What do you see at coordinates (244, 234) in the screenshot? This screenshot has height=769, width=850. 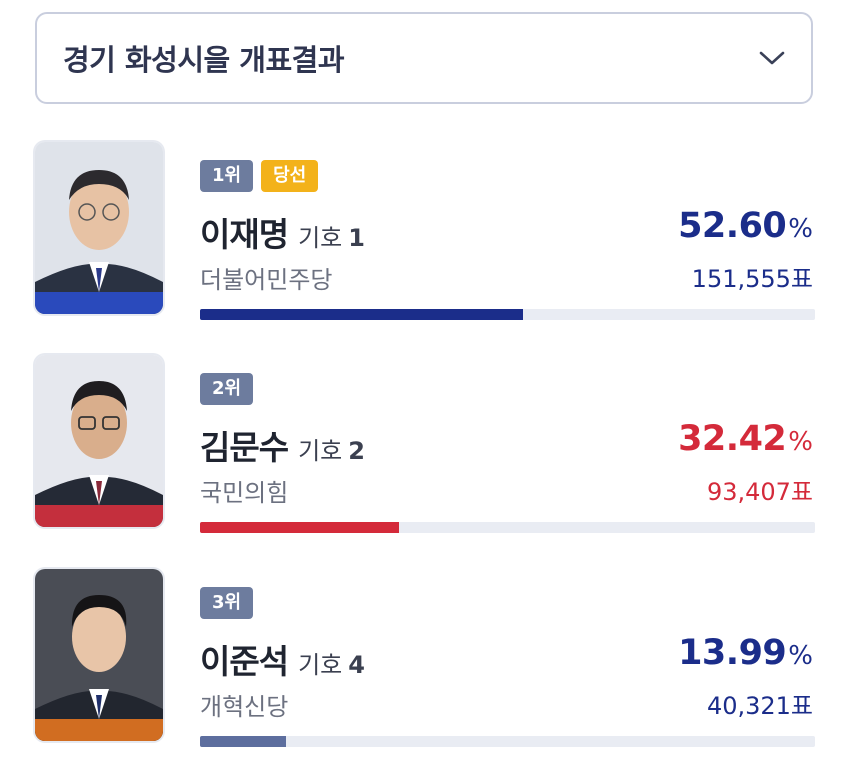 I see `candidate-name: 이재명` at bounding box center [244, 234].